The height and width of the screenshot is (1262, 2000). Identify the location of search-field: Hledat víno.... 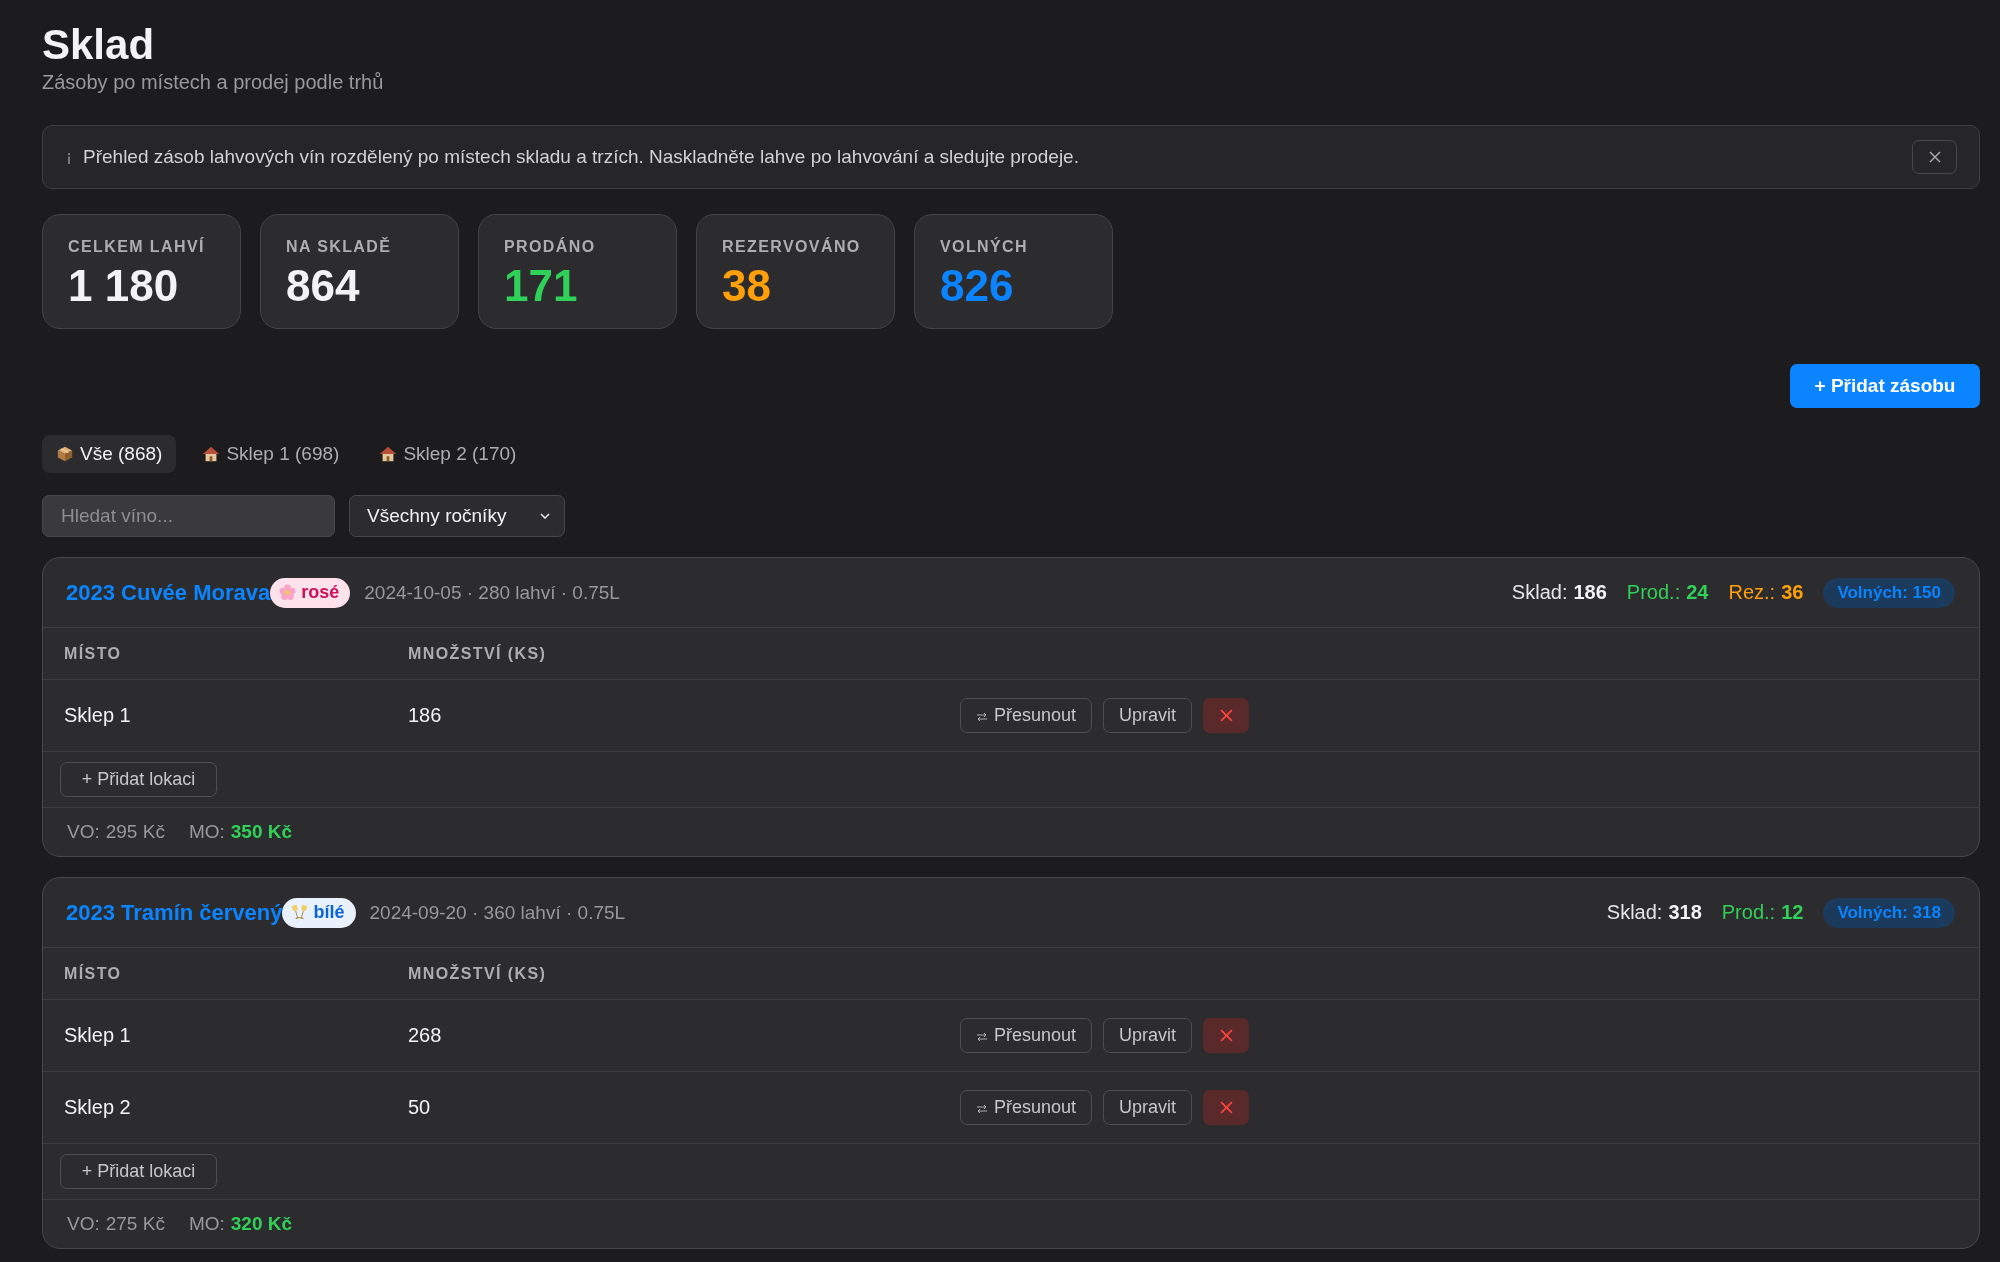
(188, 516).